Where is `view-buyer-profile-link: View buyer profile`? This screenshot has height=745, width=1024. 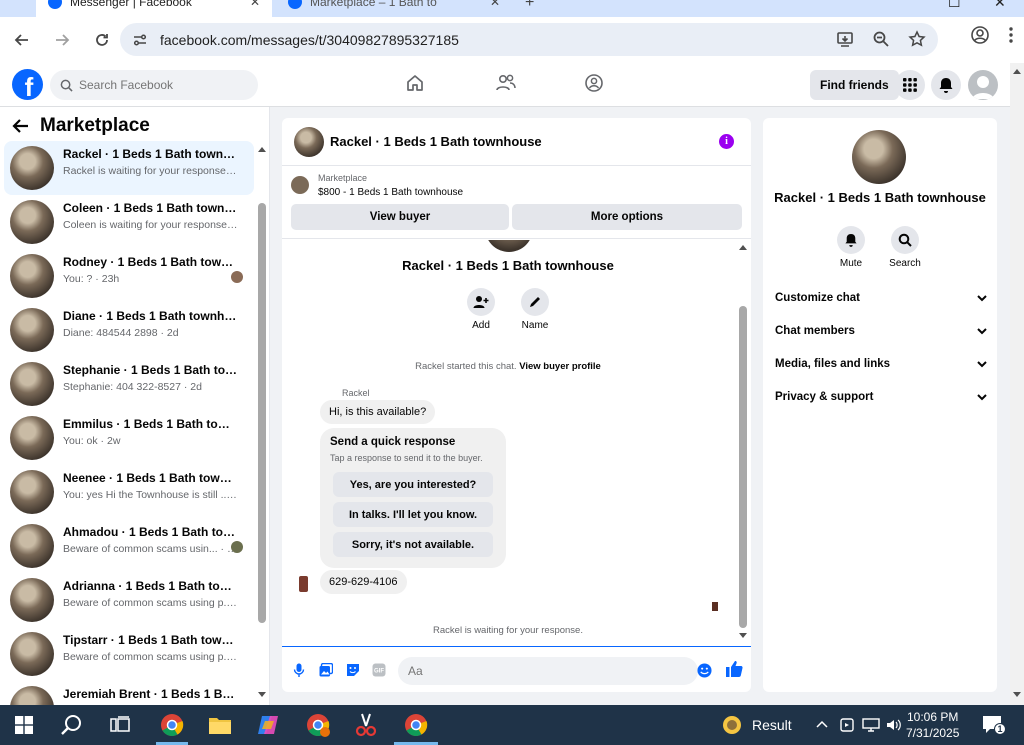
view-buyer-profile-link: View buyer profile is located at coordinates (560, 366).